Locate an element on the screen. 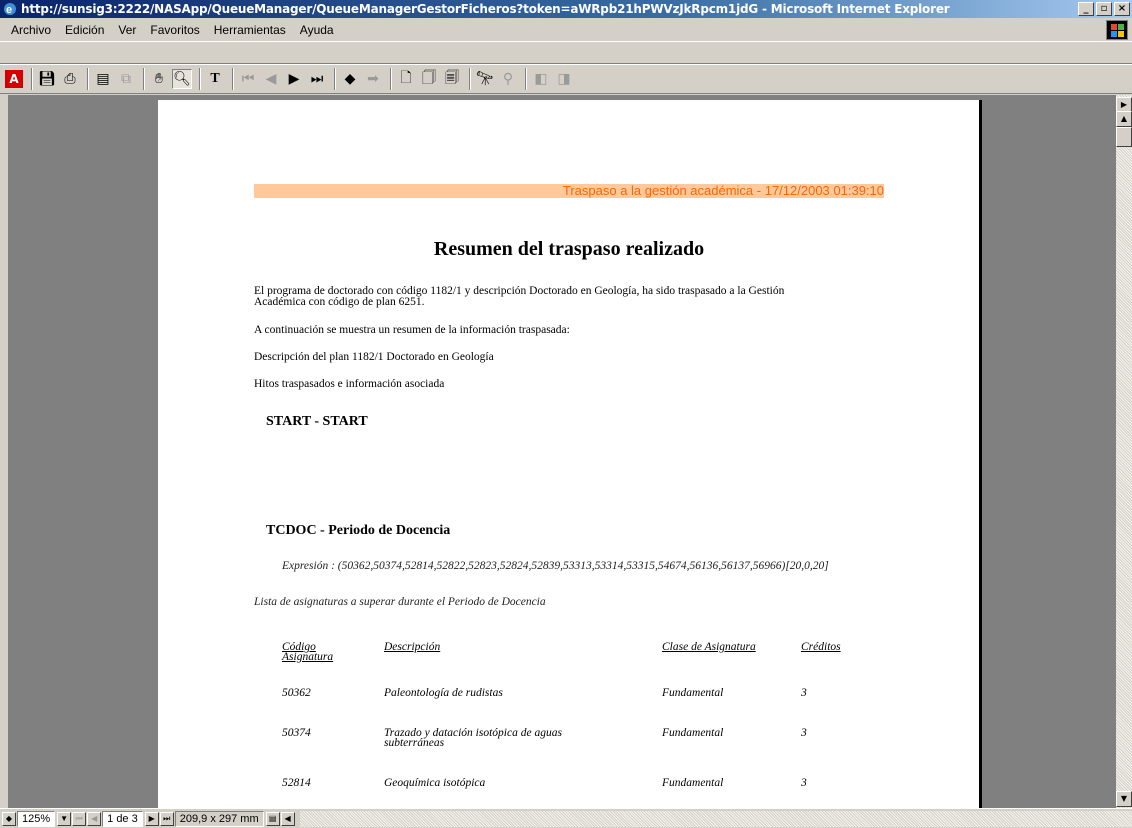  go-forward-icon: ➡ is located at coordinates (373, 79).